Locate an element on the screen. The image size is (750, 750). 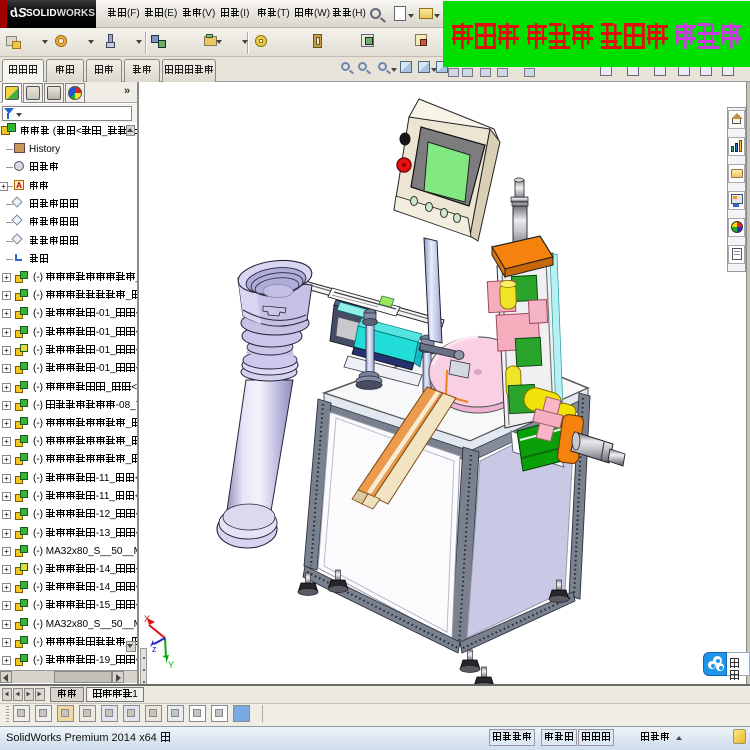
svg-text: z is located at coordinates (154, 649).